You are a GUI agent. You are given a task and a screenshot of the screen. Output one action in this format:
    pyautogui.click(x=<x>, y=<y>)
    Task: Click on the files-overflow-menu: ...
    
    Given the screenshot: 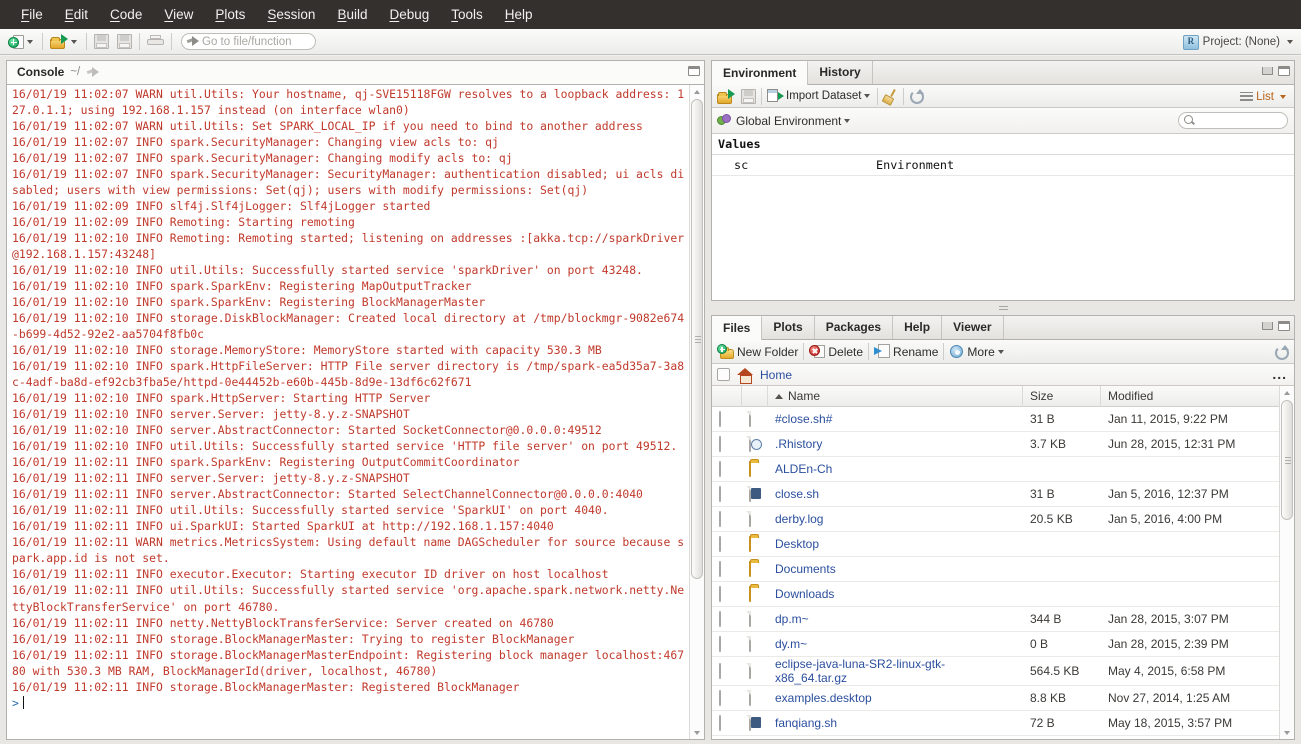 What is the action you would take?
    pyautogui.click(x=1279, y=374)
    